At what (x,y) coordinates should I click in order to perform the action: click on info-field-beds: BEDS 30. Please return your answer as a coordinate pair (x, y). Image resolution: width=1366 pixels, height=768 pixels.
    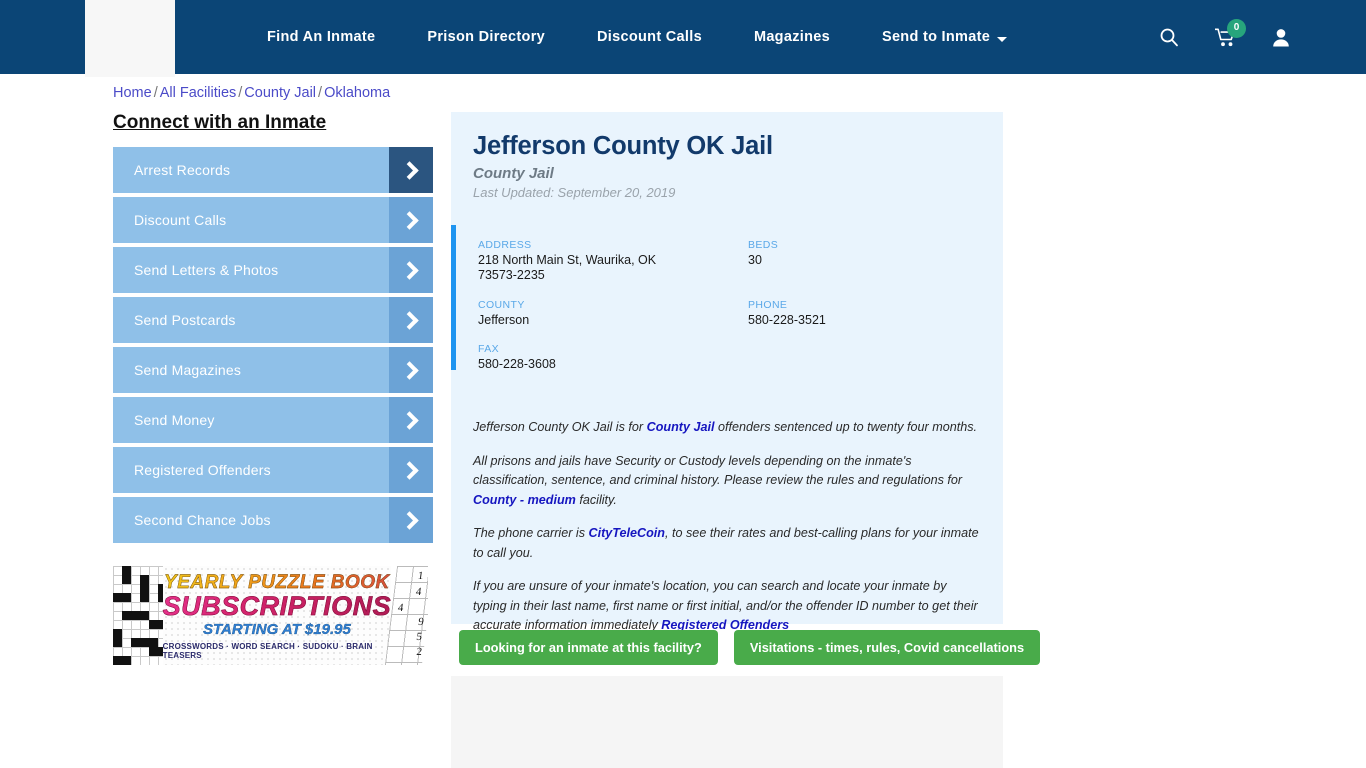
    Looking at the image, I should click on (875, 269).